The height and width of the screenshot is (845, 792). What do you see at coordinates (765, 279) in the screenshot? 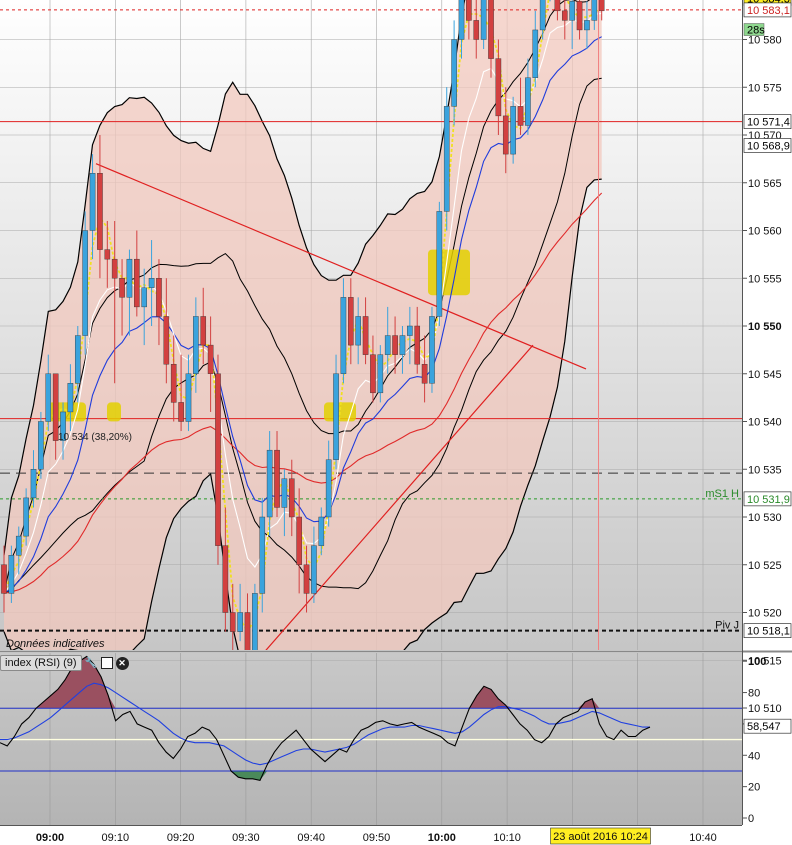
I see `price-tick-label: 10 555` at bounding box center [765, 279].